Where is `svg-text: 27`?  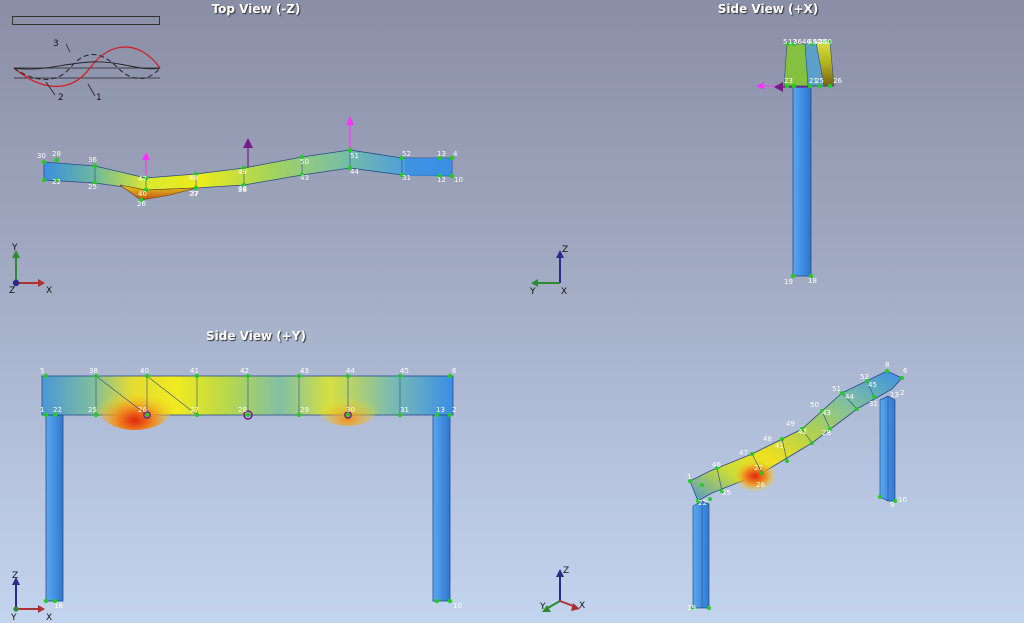 svg-text: 27 is located at coordinates (194, 410).